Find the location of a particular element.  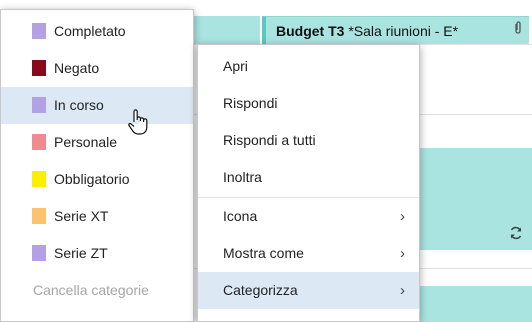

menu-item-mostra-come: Mostra come › is located at coordinates (308, 253).